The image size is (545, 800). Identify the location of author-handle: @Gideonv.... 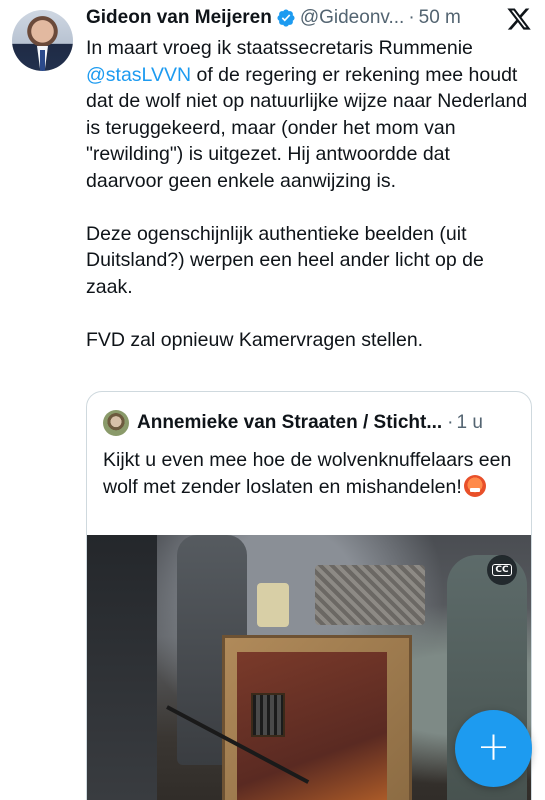
(352, 18).